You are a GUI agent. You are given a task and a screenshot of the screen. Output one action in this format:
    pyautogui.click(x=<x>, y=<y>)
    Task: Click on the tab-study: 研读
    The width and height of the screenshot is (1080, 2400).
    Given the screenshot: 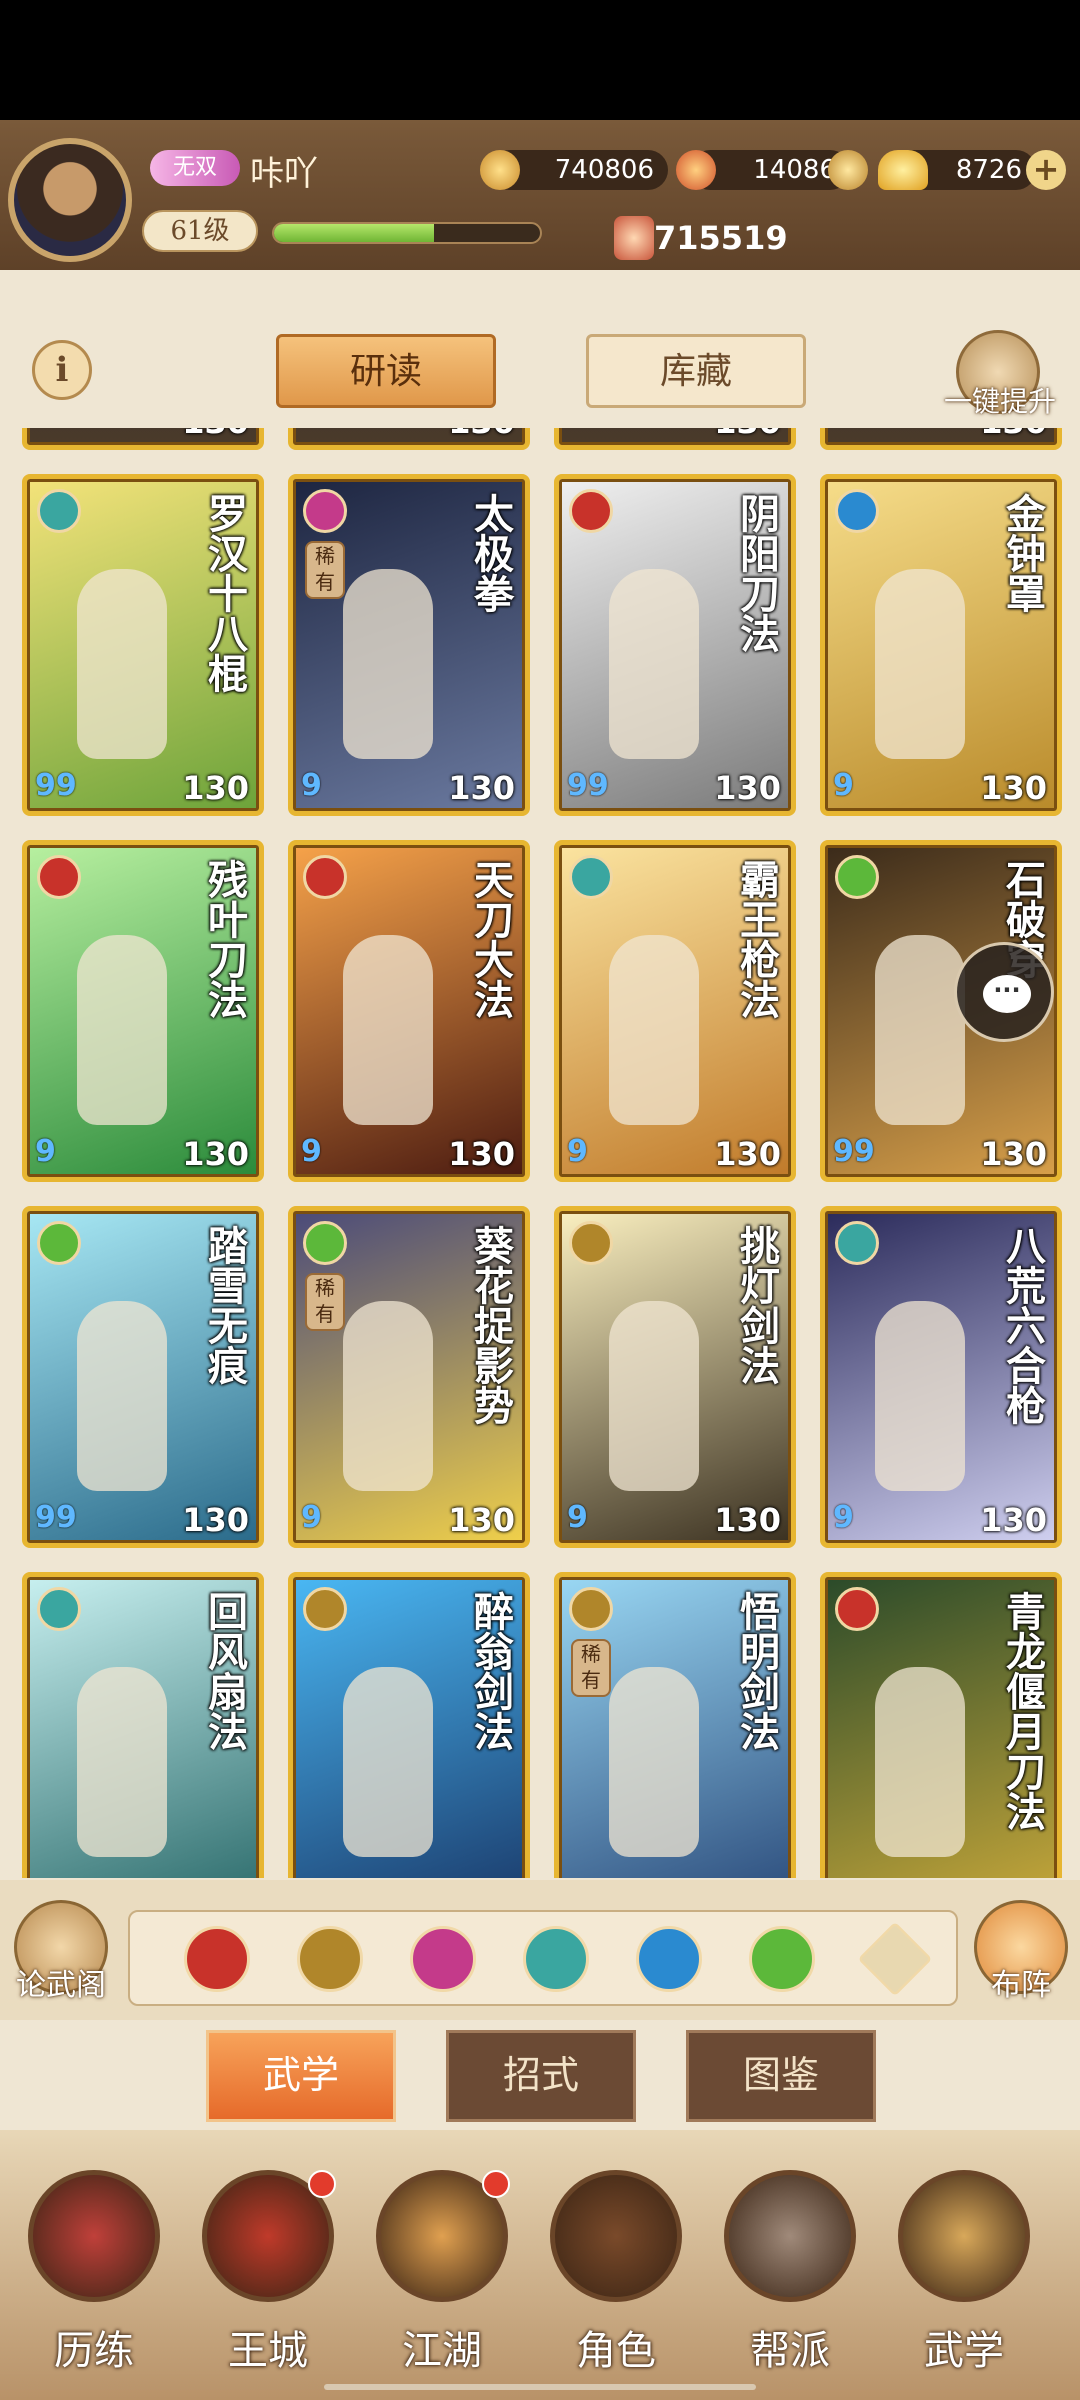 What is the action you would take?
    pyautogui.click(x=386, y=371)
    